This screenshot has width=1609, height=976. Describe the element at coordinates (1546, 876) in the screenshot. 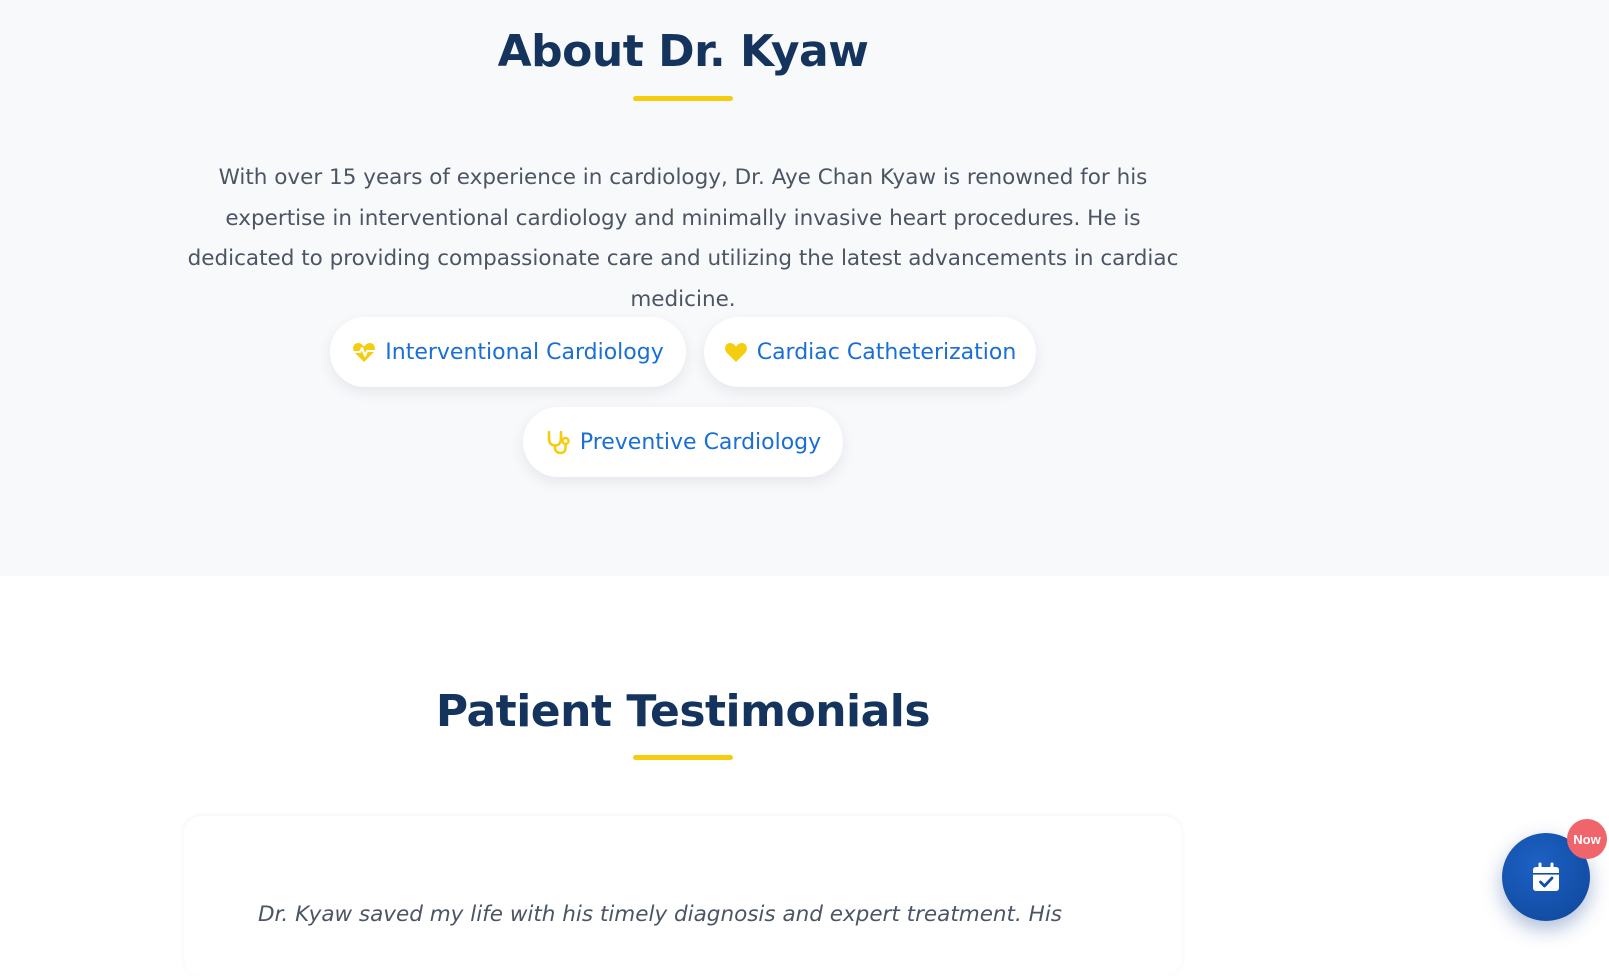

I see `calendar-check-icon` at that location.